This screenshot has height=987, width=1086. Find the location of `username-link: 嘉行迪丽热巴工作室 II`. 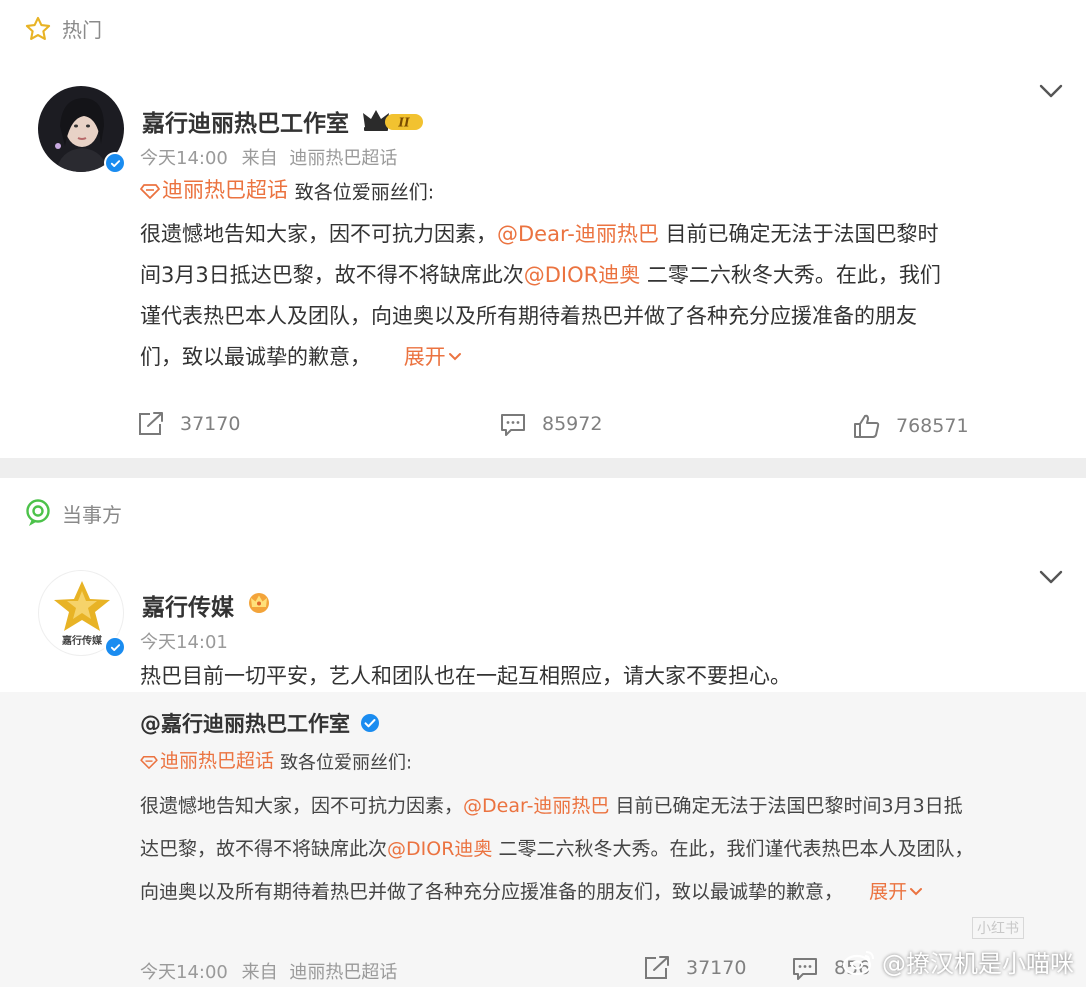

username-link: 嘉行迪丽热巴工作室 II is located at coordinates (283, 121).